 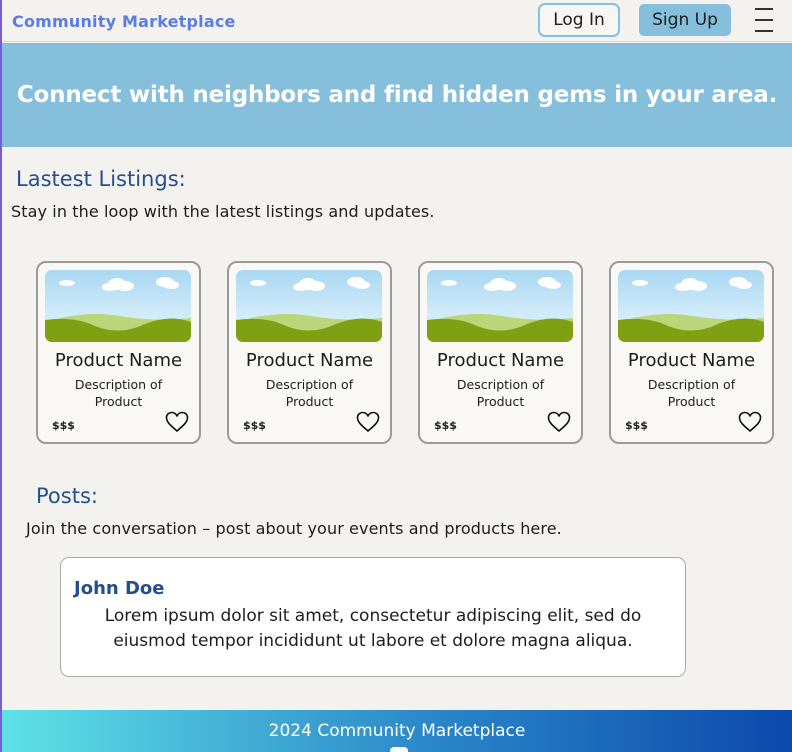 I want to click on post-author: John Doe, so click(x=119, y=588).